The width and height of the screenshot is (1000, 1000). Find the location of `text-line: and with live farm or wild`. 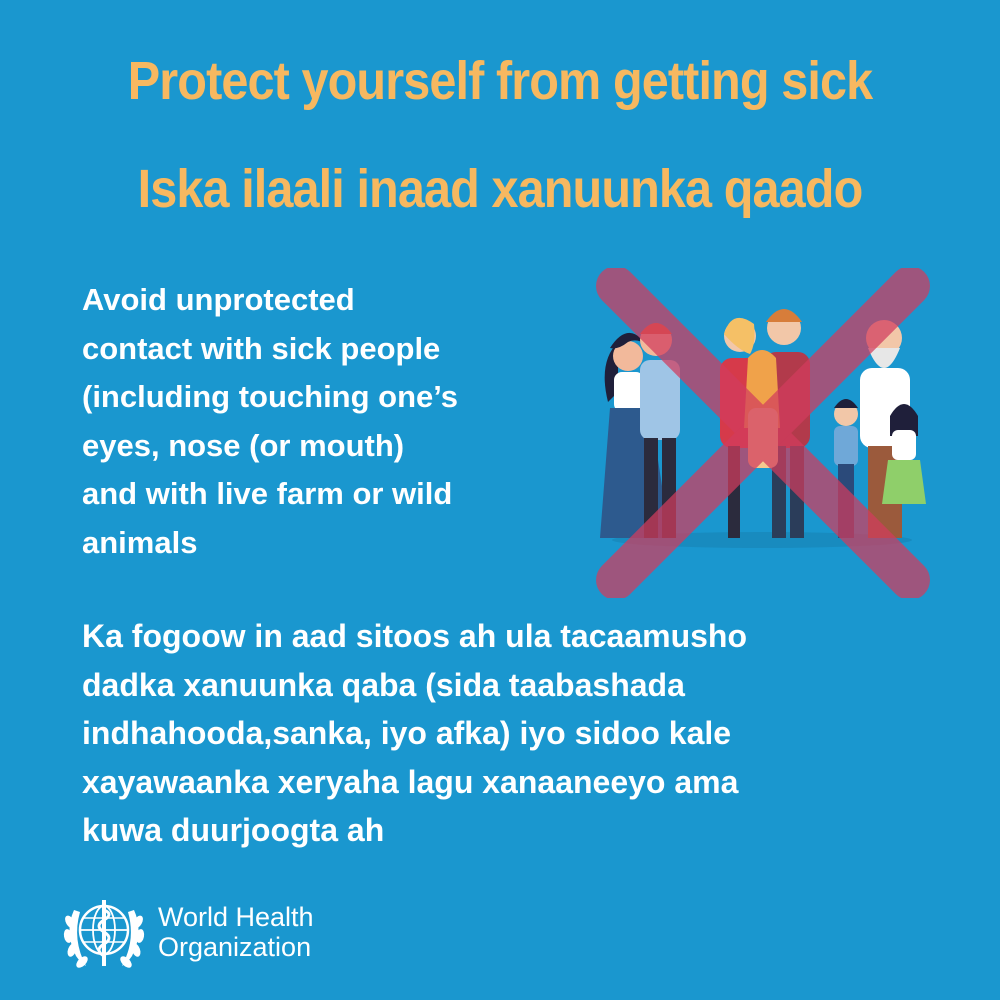

text-line: and with live farm or wild is located at coordinates (267, 493).